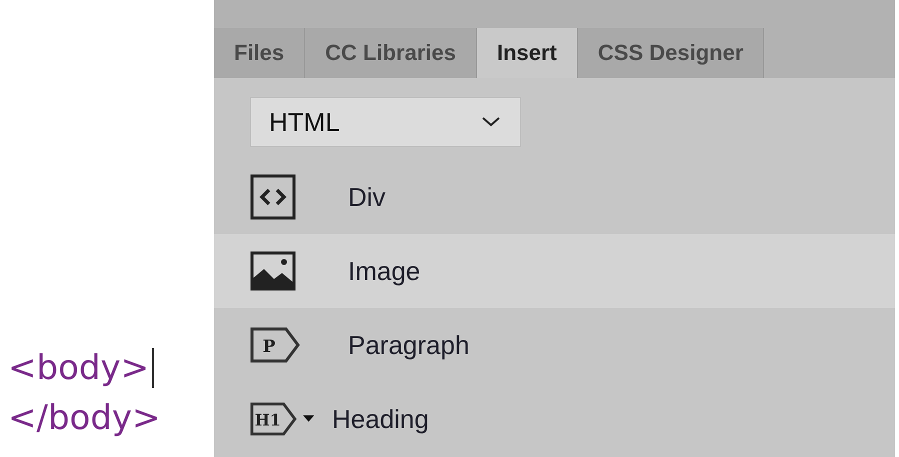 This screenshot has height=457, width=899. Describe the element at coordinates (491, 122) in the screenshot. I see `chevron-down-icon` at that location.